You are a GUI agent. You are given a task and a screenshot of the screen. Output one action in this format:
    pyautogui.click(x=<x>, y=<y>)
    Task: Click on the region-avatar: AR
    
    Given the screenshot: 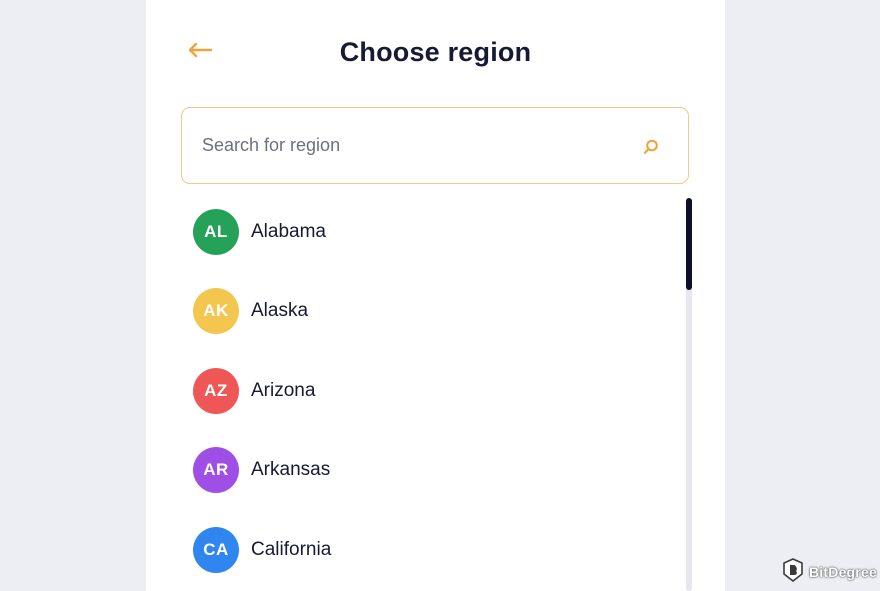 What is the action you would take?
    pyautogui.click(x=216, y=470)
    